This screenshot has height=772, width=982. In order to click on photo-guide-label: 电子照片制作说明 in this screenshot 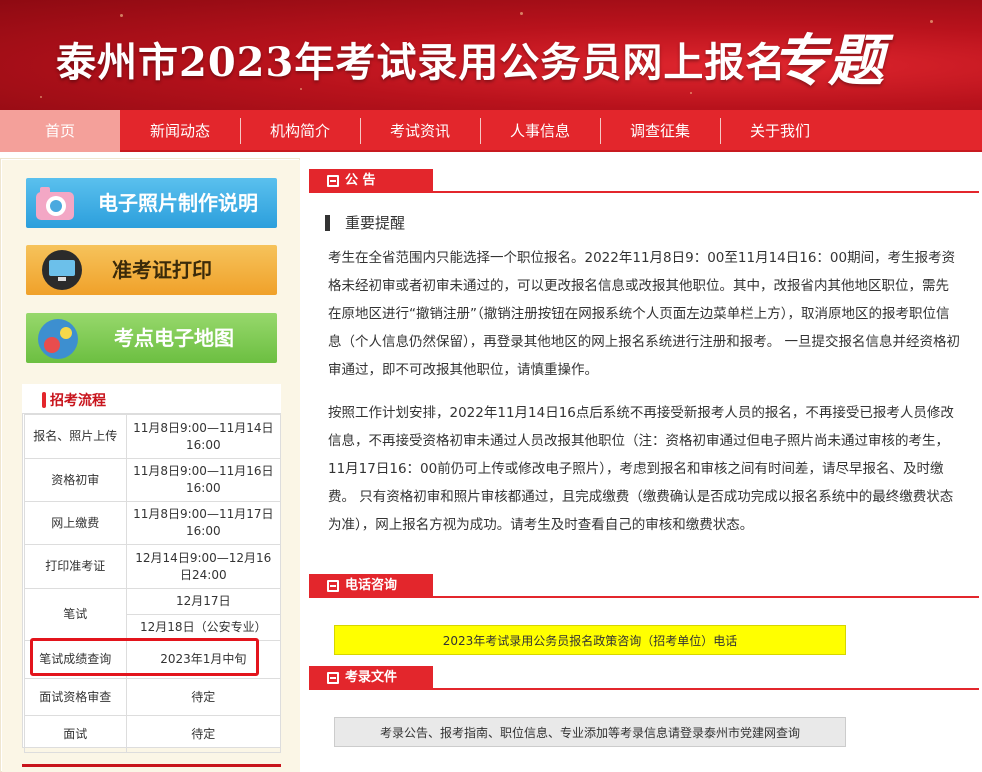, I will do `click(178, 203)`.